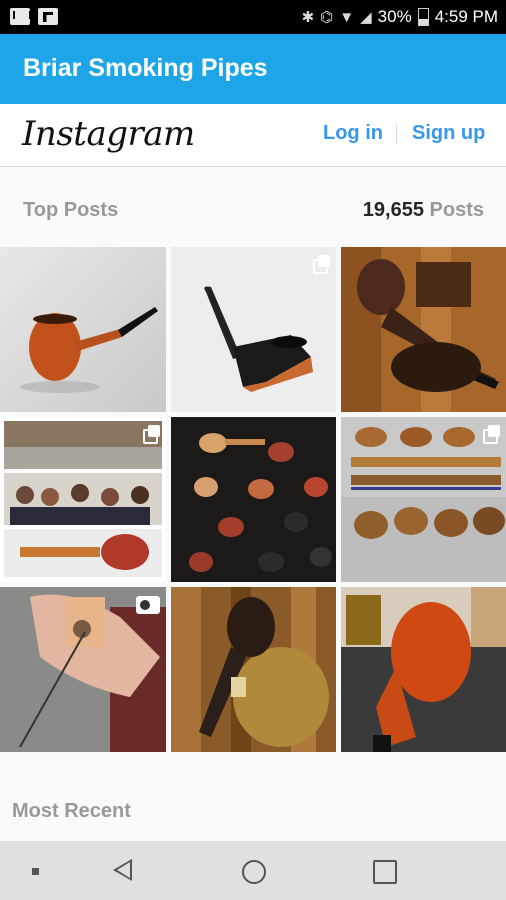 The width and height of the screenshot is (506, 900). I want to click on instagram-header: Instagram Log in Sign up, so click(253, 135).